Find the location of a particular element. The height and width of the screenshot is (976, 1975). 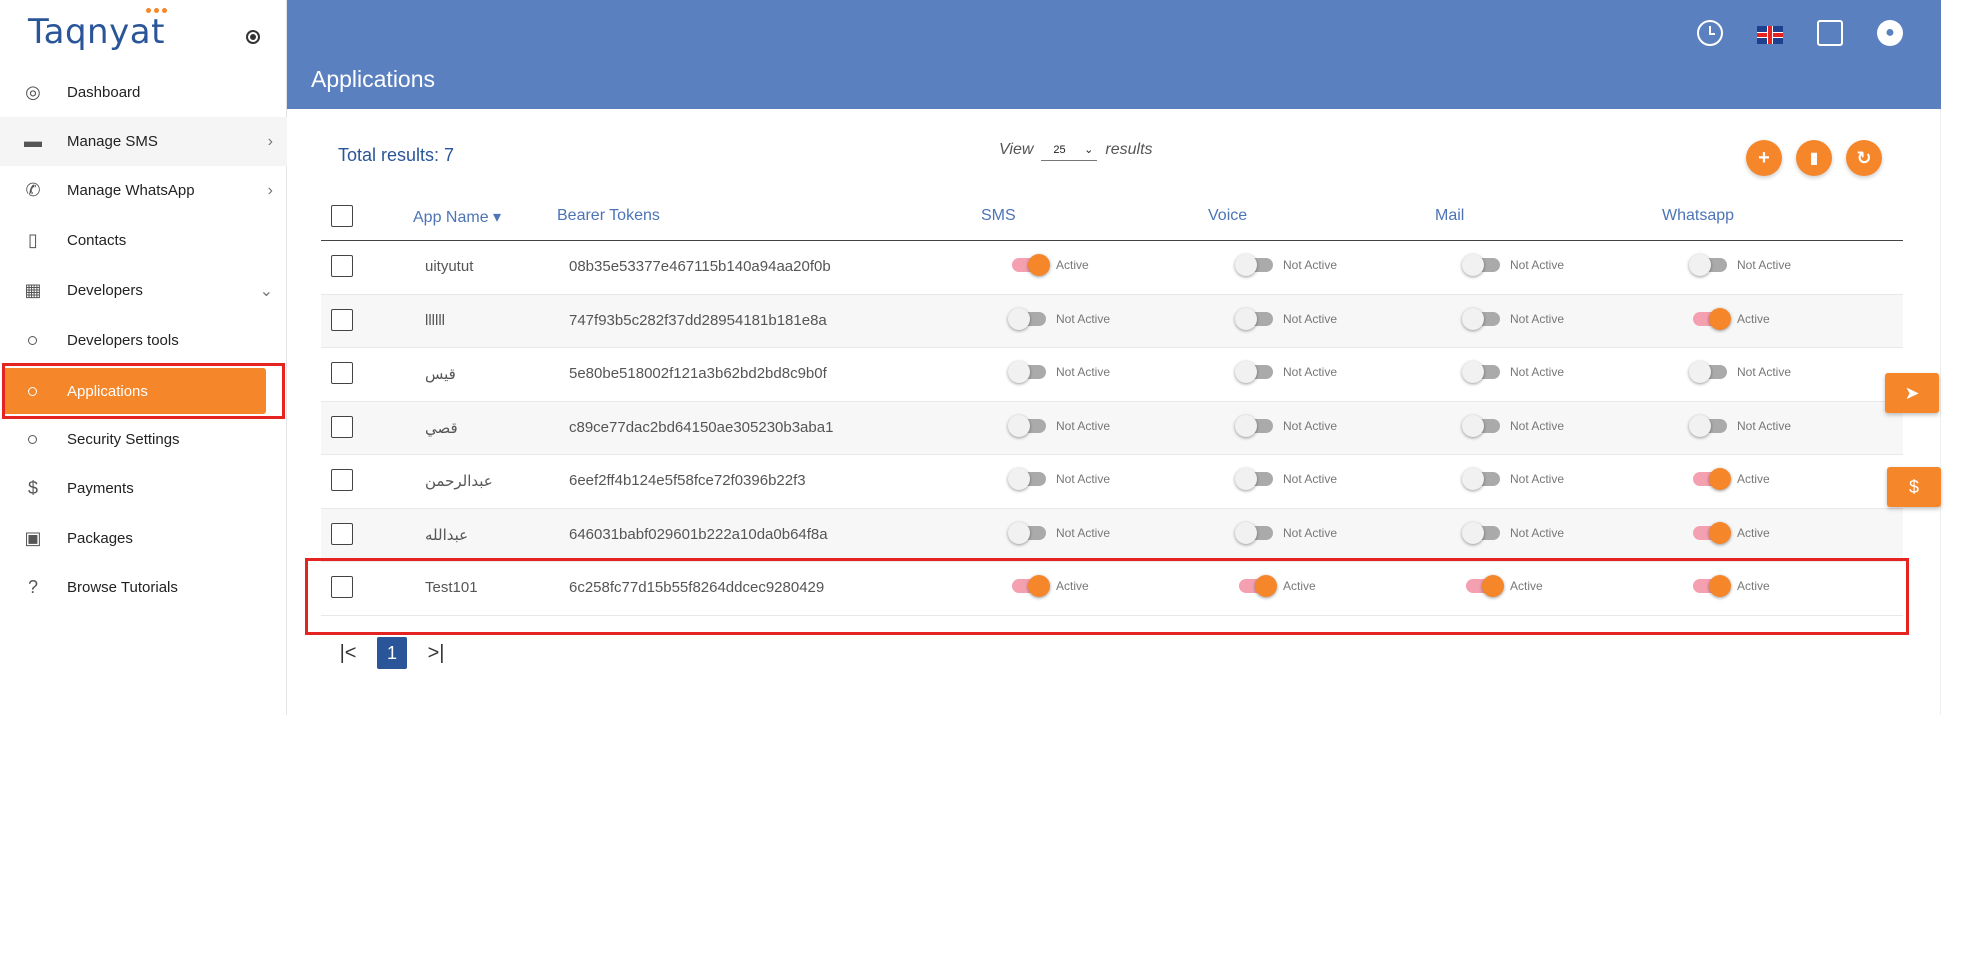

sidebar-item-developers-tools: Developers tools is located at coordinates (143, 340).